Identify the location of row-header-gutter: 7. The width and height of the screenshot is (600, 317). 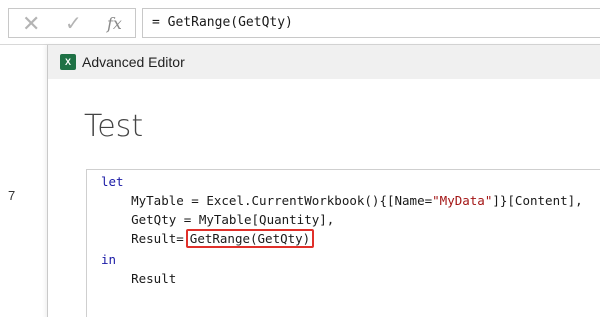
(23, 181).